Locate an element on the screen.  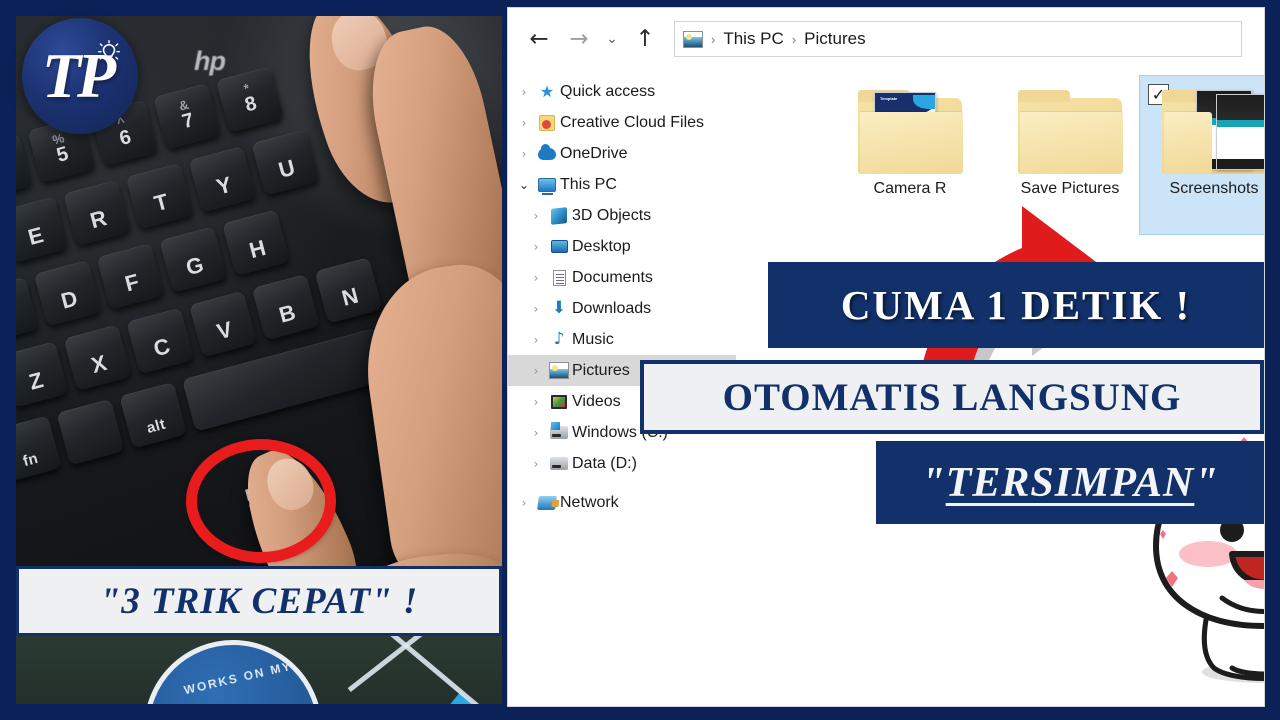
item-label: Save Pictures is located at coordinates (1070, 188).